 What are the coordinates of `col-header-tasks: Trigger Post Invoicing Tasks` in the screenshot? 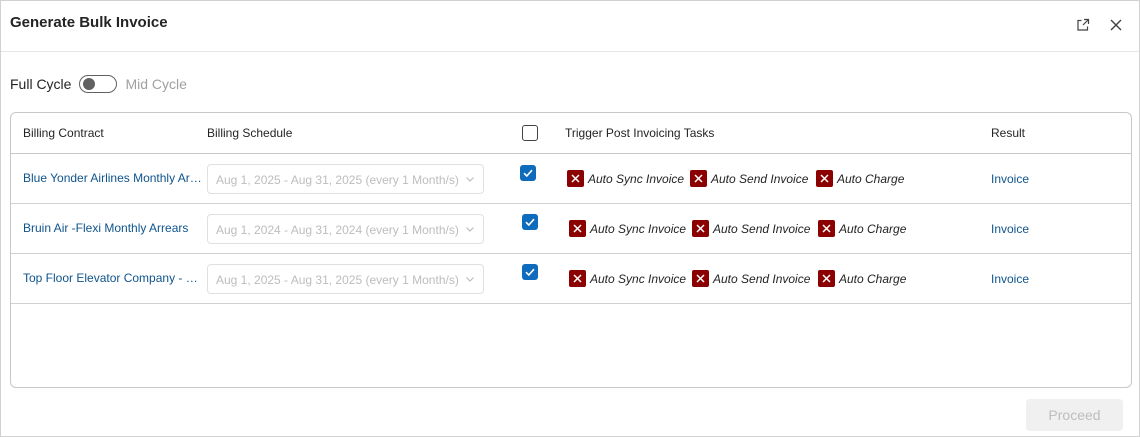 It's located at (639, 133).